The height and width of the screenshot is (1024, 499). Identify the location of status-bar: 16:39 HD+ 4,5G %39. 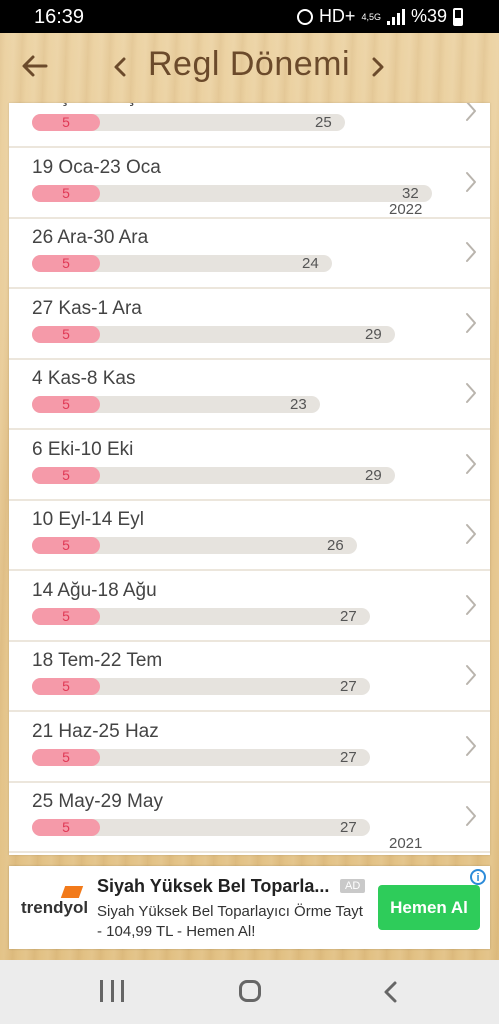
(249, 16).